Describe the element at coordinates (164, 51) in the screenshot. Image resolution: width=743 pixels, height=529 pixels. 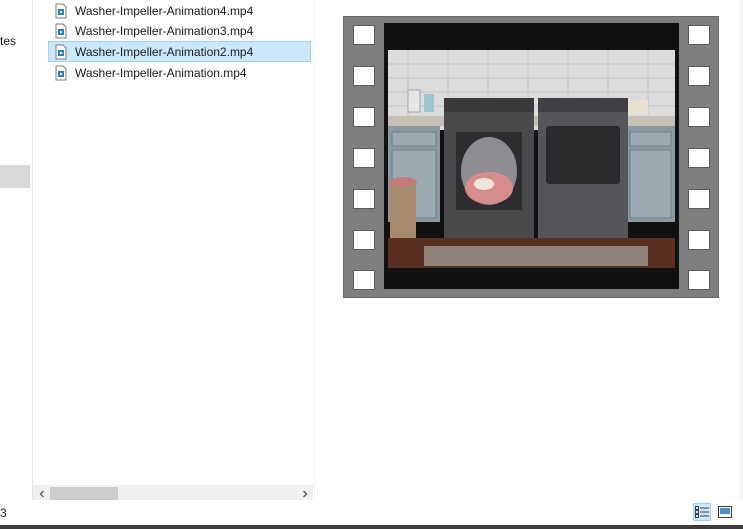
I see `file-name: Washer-Impeller-Animation2.mp4` at that location.